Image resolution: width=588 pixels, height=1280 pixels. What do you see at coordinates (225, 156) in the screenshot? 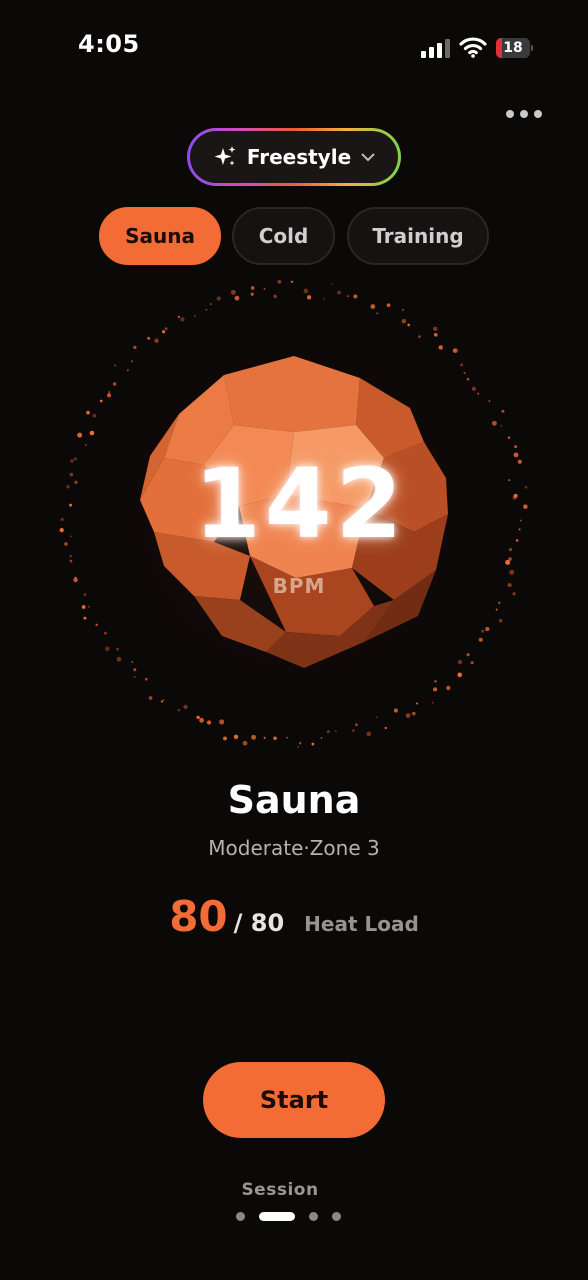
I see `sparkles-icon` at bounding box center [225, 156].